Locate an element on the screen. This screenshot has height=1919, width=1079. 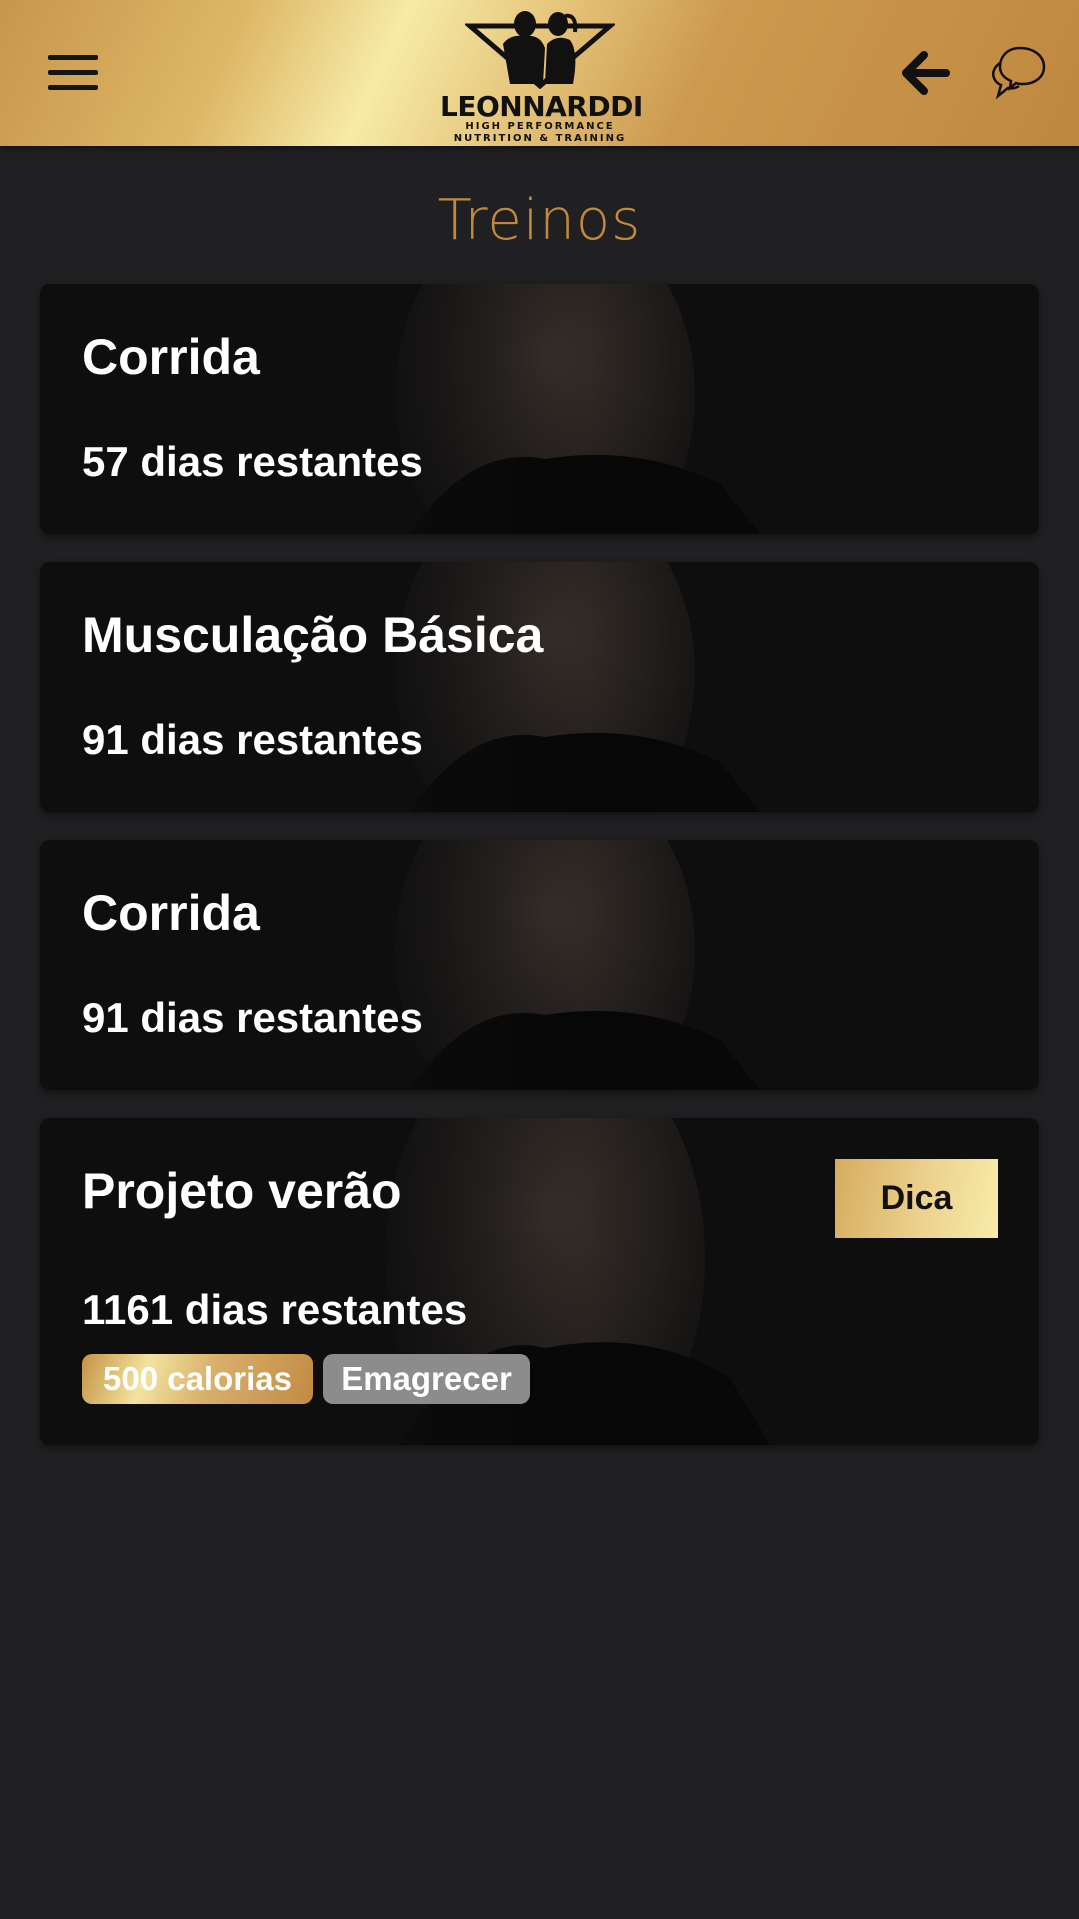
workout-card: Corrida 57 dias restantes is located at coordinates (539, 409).